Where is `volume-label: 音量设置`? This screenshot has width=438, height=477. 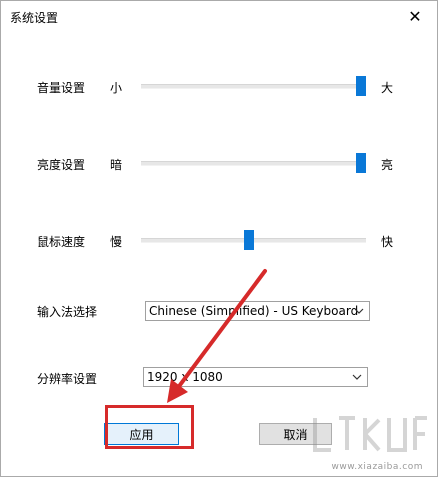 volume-label: 音量设置 is located at coordinates (61, 88).